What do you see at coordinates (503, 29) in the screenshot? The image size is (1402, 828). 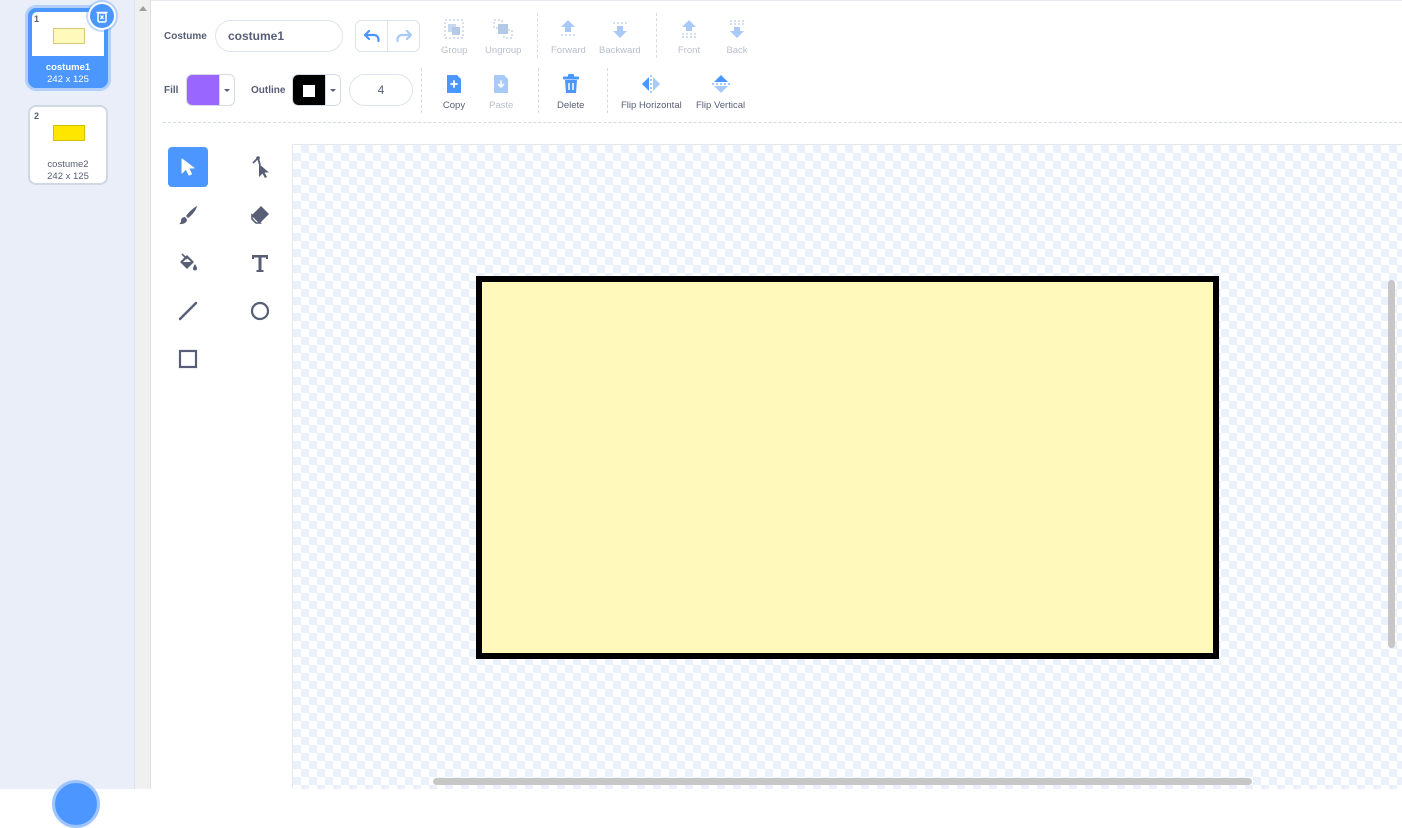 I see `ungroup-icon` at bounding box center [503, 29].